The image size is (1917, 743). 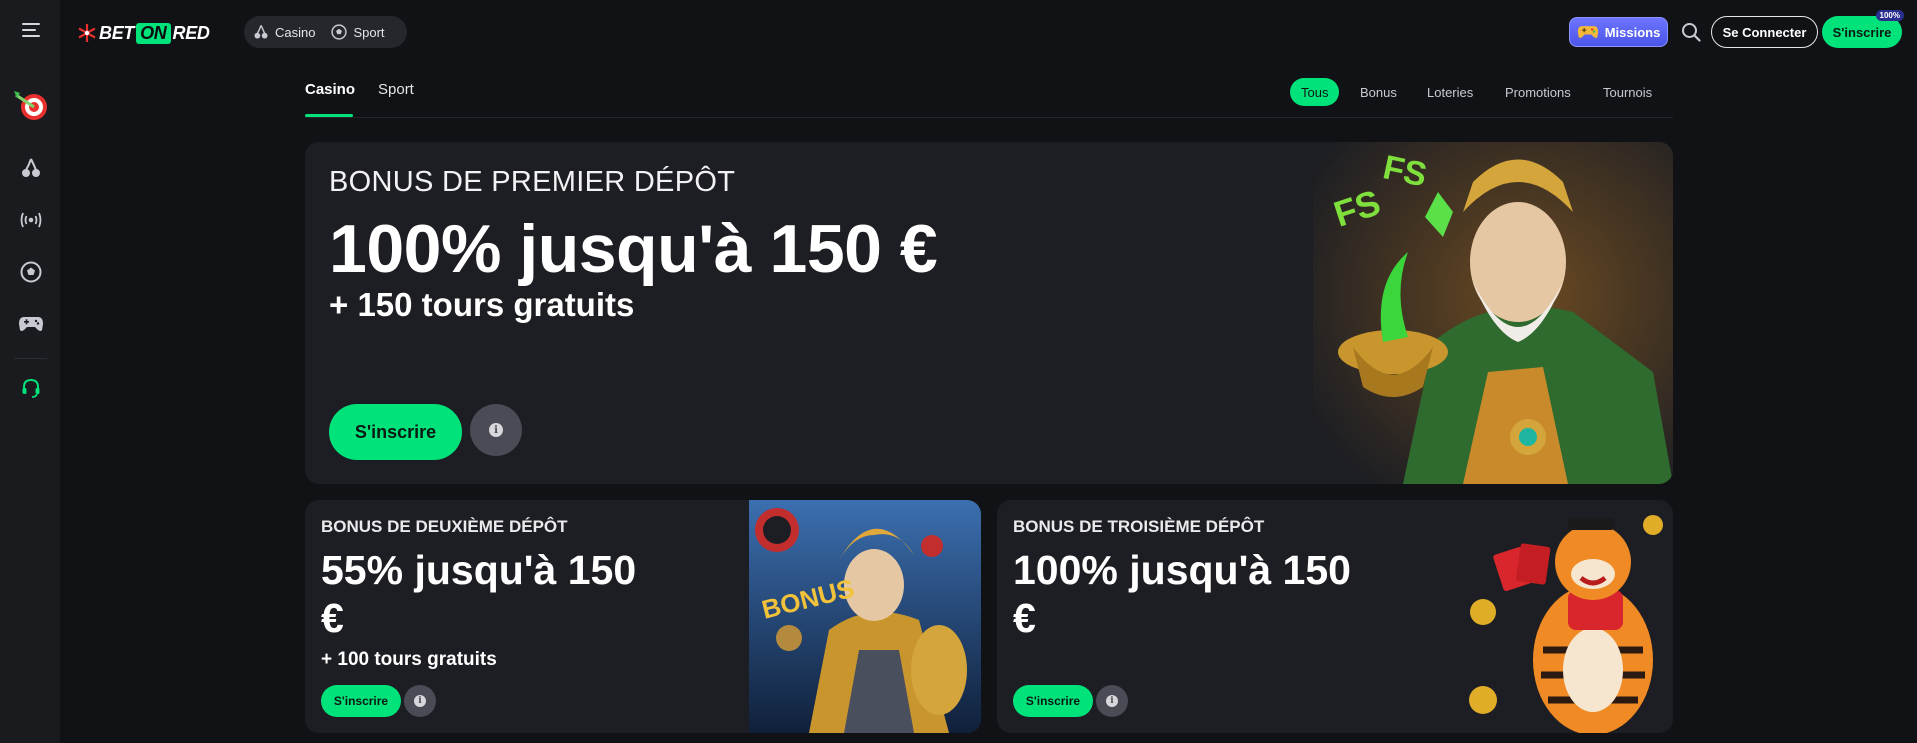 What do you see at coordinates (330, 89) in the screenshot?
I see `tab-casino: Casino` at bounding box center [330, 89].